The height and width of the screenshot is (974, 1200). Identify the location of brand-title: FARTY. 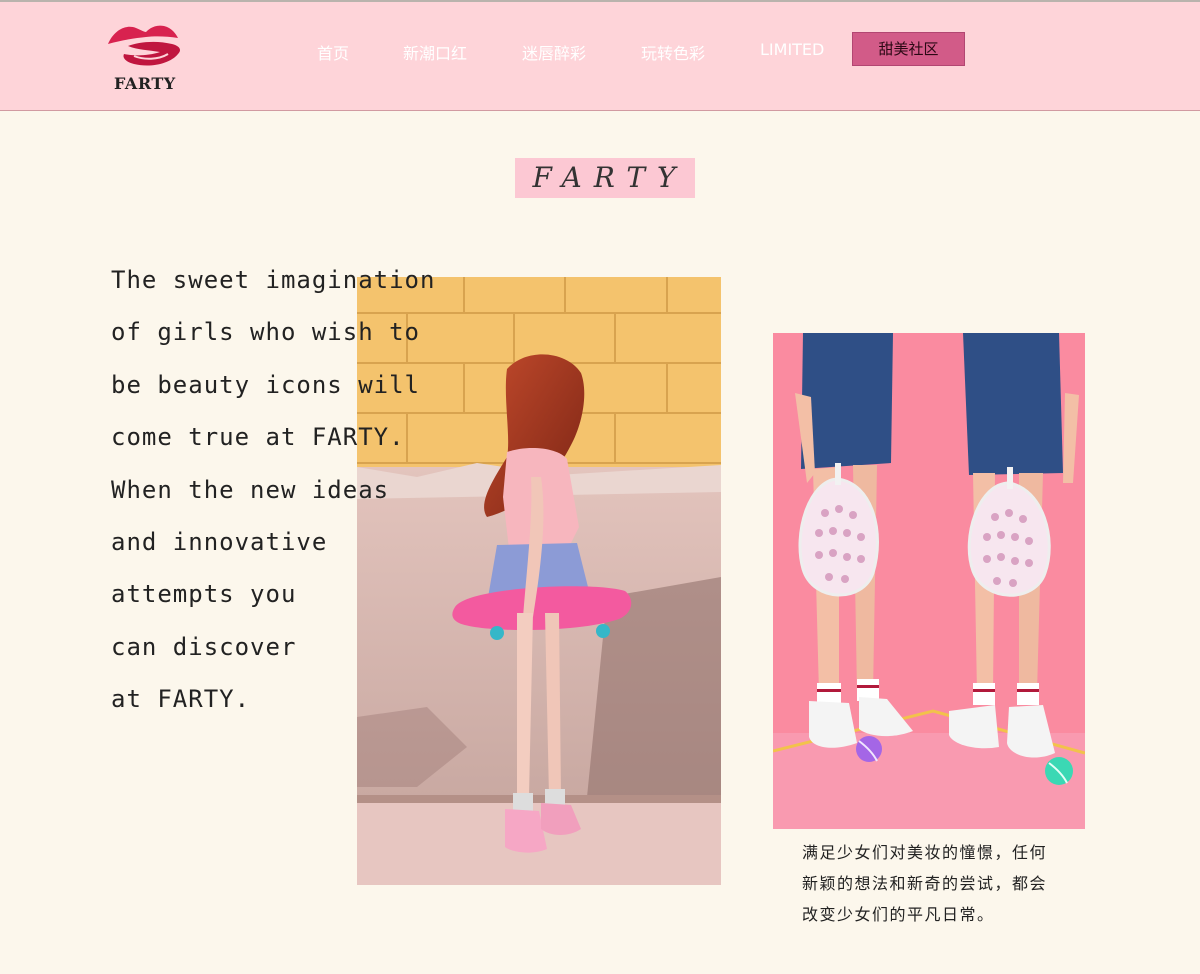
(605, 178).